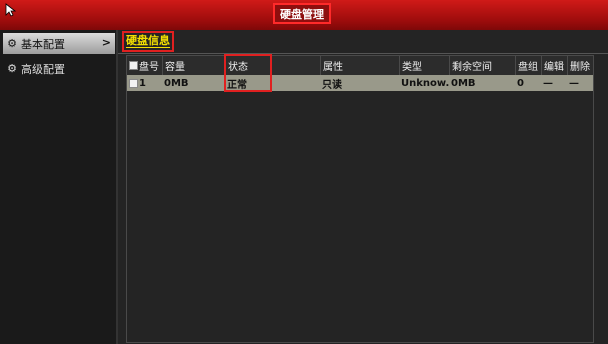  Describe the element at coordinates (237, 85) in the screenshot. I see `status-cell: 正常` at that location.